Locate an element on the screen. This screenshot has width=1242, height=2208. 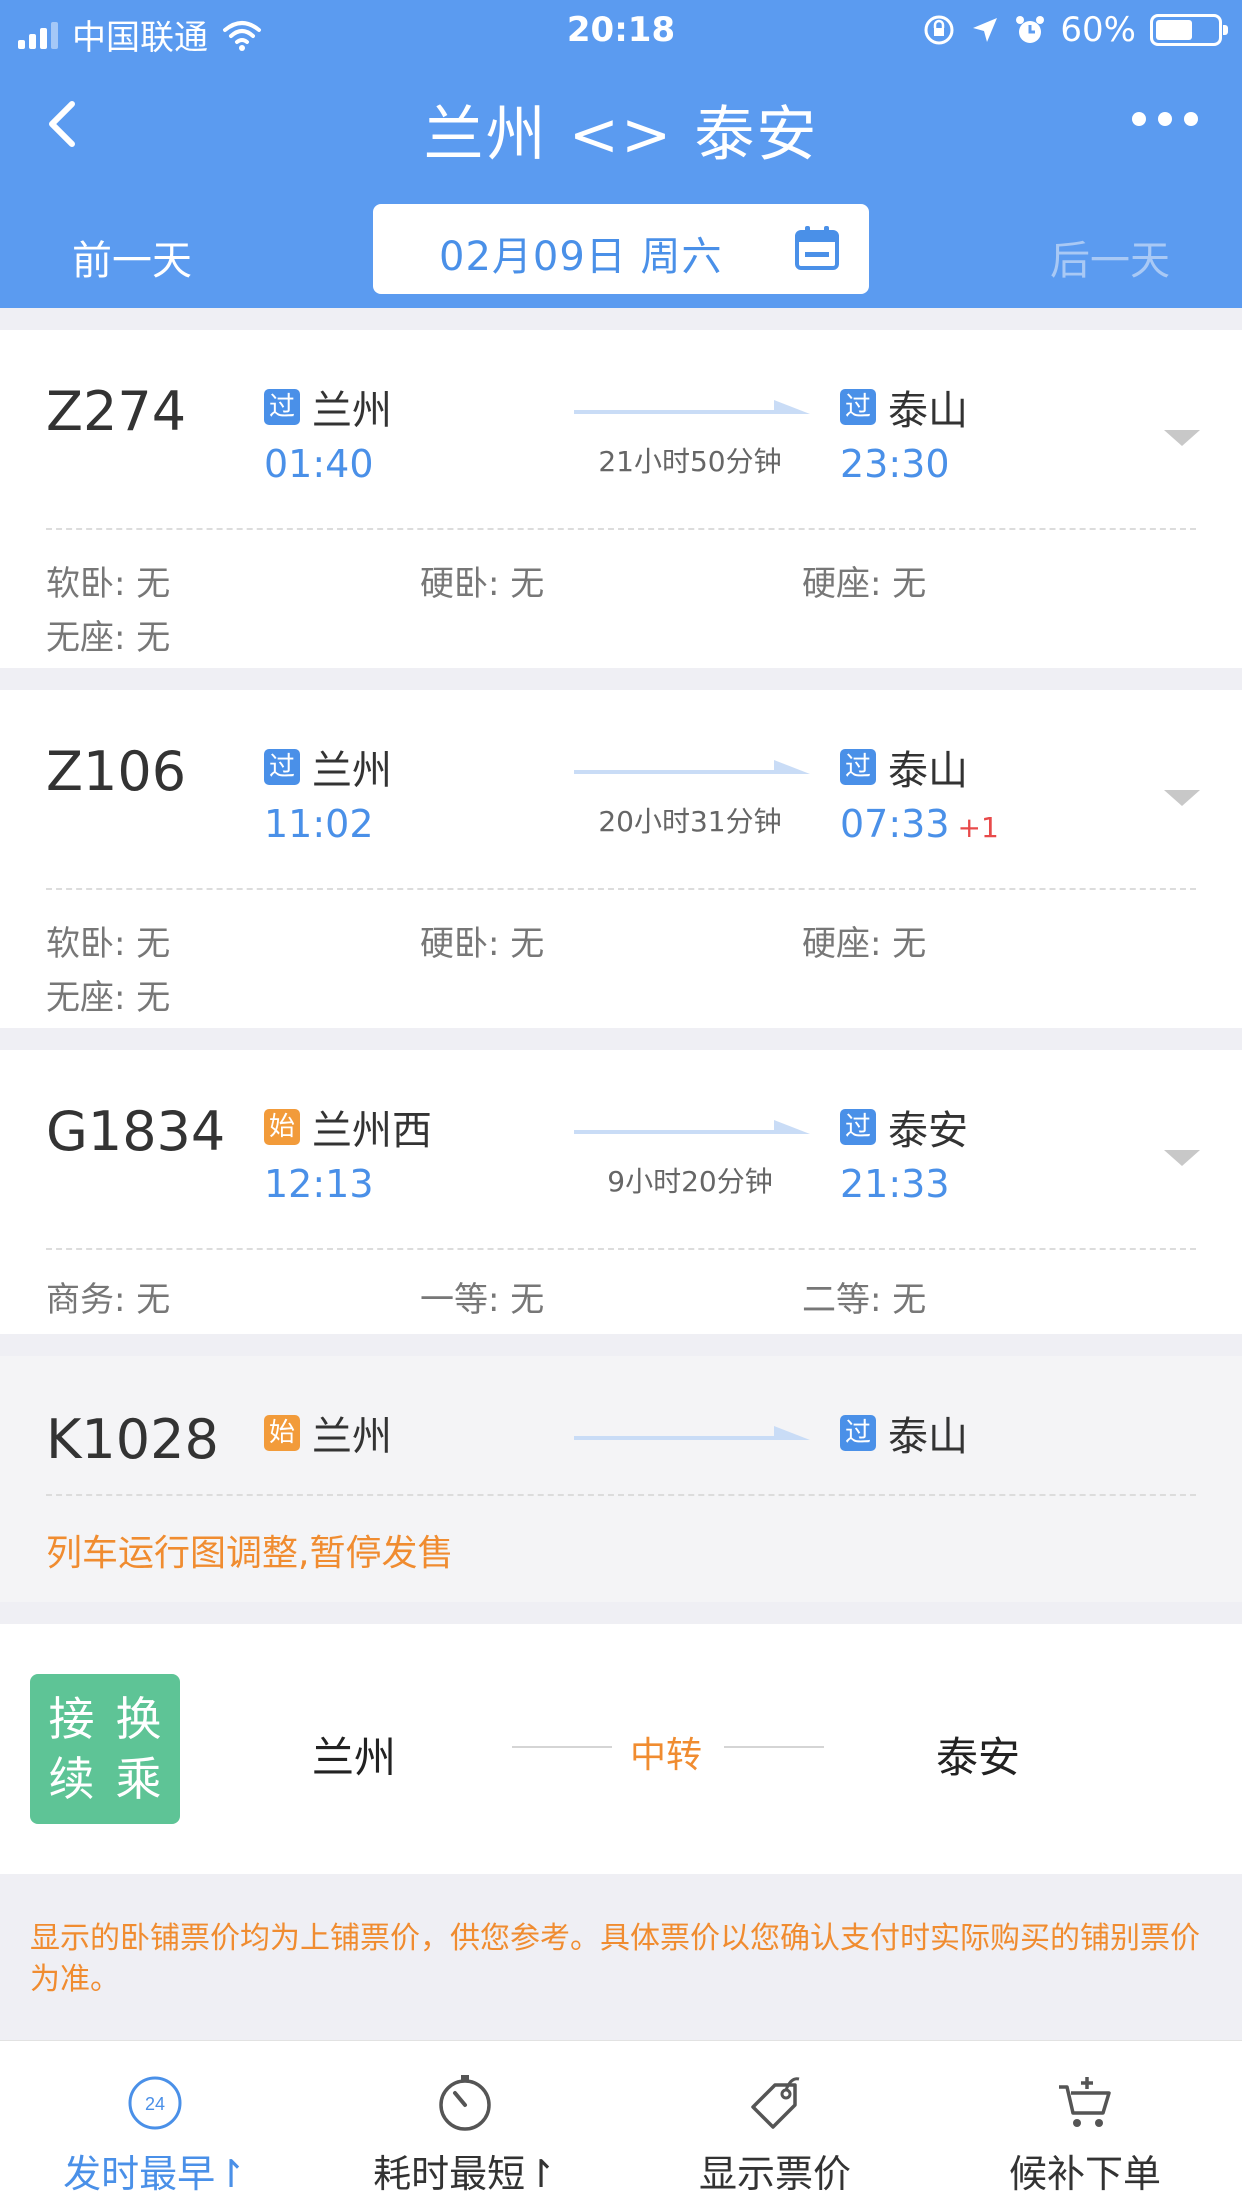
seat-availability: 一等: 无 is located at coordinates (482, 1300).